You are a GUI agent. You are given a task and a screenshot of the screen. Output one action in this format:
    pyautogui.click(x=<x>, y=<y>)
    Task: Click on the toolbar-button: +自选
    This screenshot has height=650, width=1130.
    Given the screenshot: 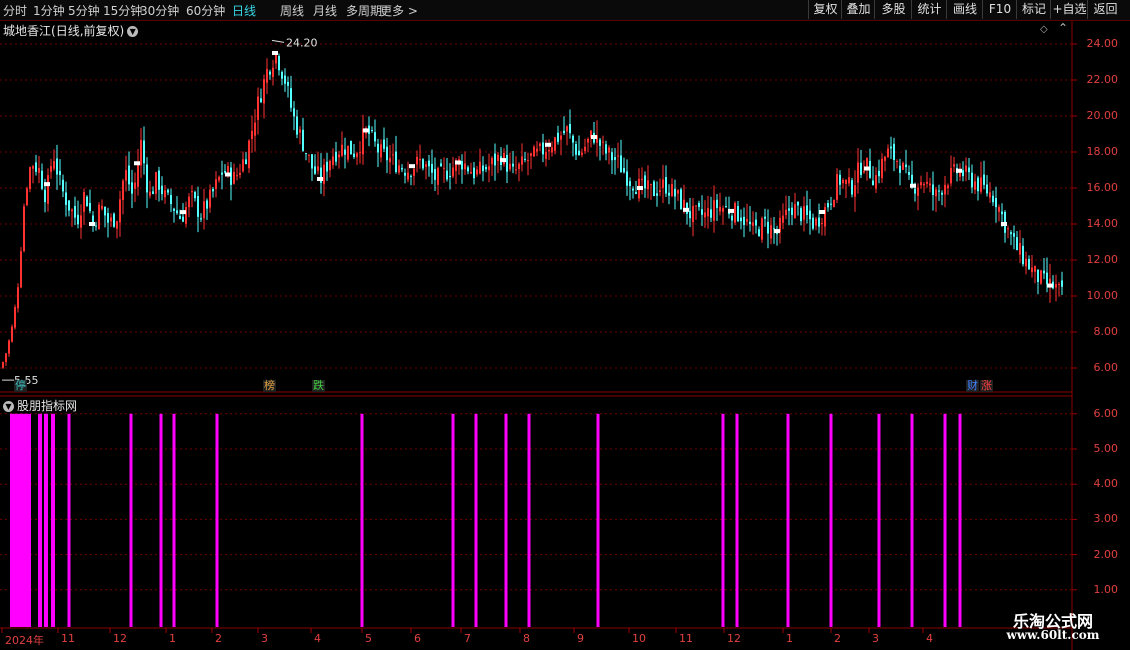 What is the action you would take?
    pyautogui.click(x=1069, y=9)
    